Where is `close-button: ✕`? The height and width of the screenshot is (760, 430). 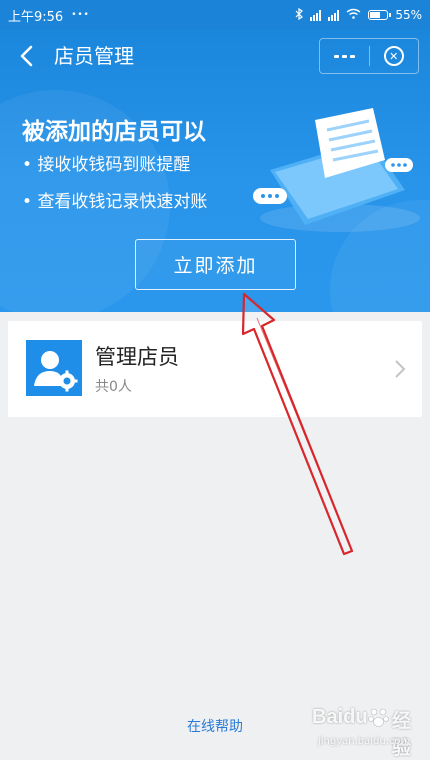
close-button: ✕ is located at coordinates (394, 56).